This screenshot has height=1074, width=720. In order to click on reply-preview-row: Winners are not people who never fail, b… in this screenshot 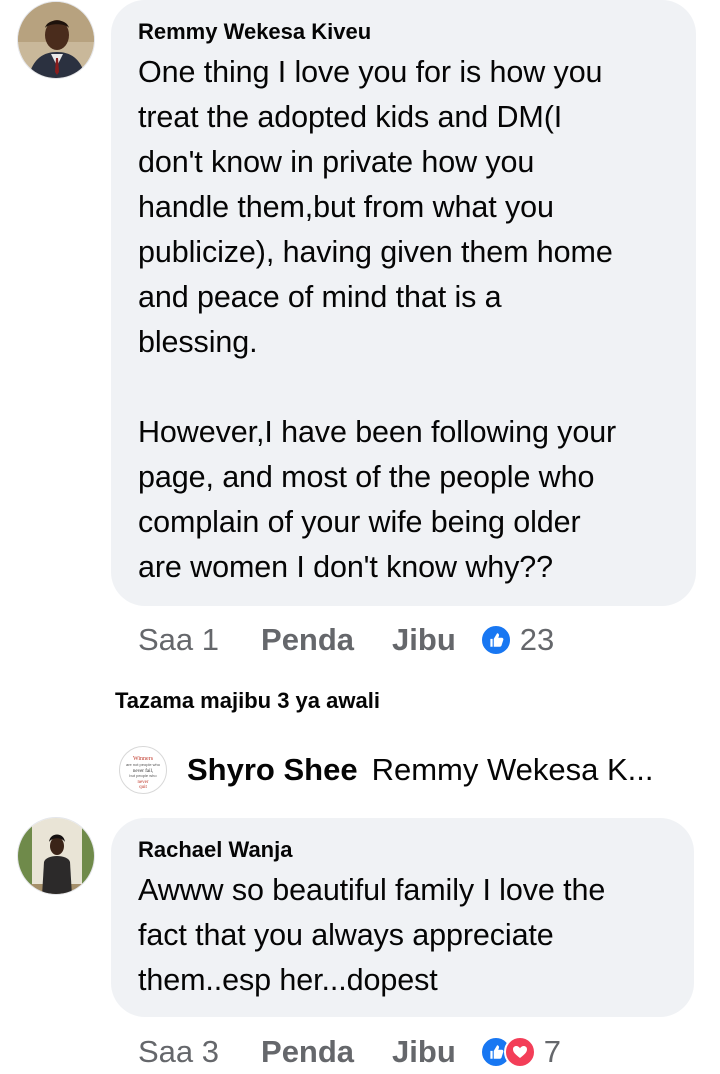, I will do `click(404, 770)`.